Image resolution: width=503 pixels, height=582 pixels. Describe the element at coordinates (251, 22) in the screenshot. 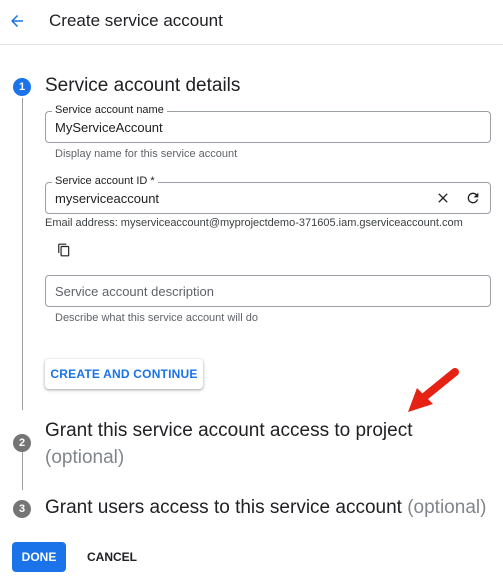

I see `app-header: Create service account` at that location.